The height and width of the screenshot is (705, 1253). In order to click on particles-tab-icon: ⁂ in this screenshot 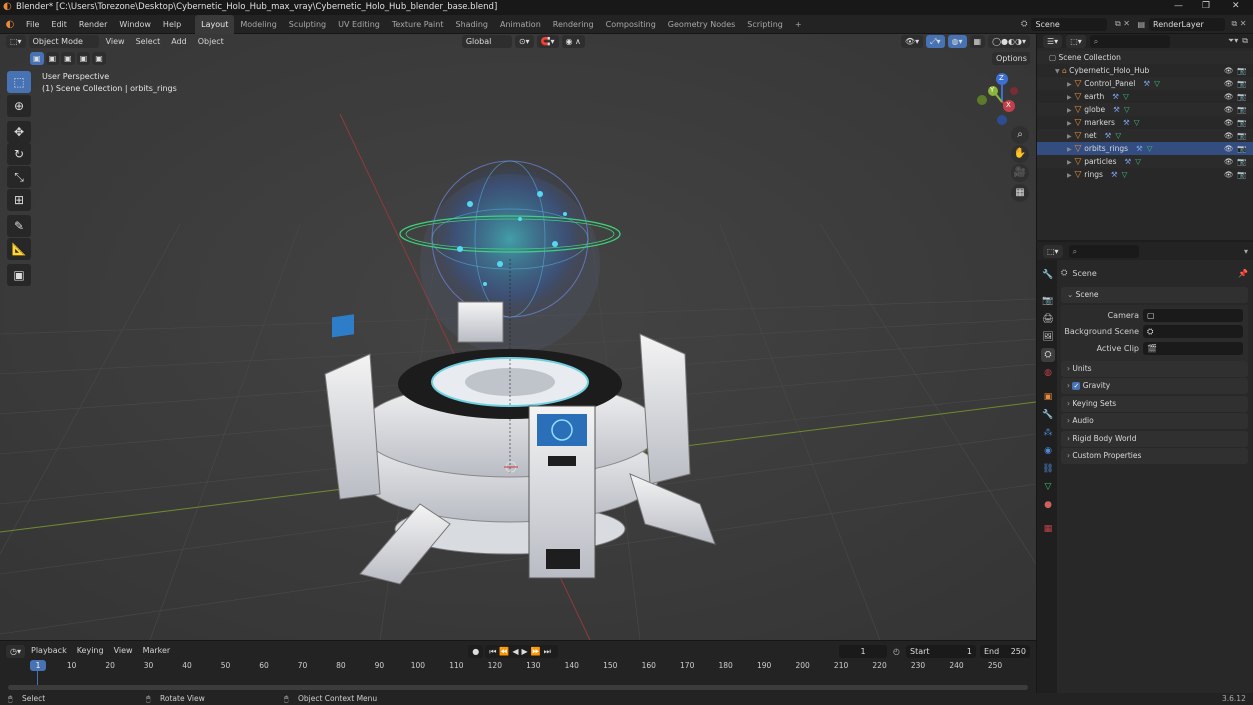, I will do `click(1048, 433)`.